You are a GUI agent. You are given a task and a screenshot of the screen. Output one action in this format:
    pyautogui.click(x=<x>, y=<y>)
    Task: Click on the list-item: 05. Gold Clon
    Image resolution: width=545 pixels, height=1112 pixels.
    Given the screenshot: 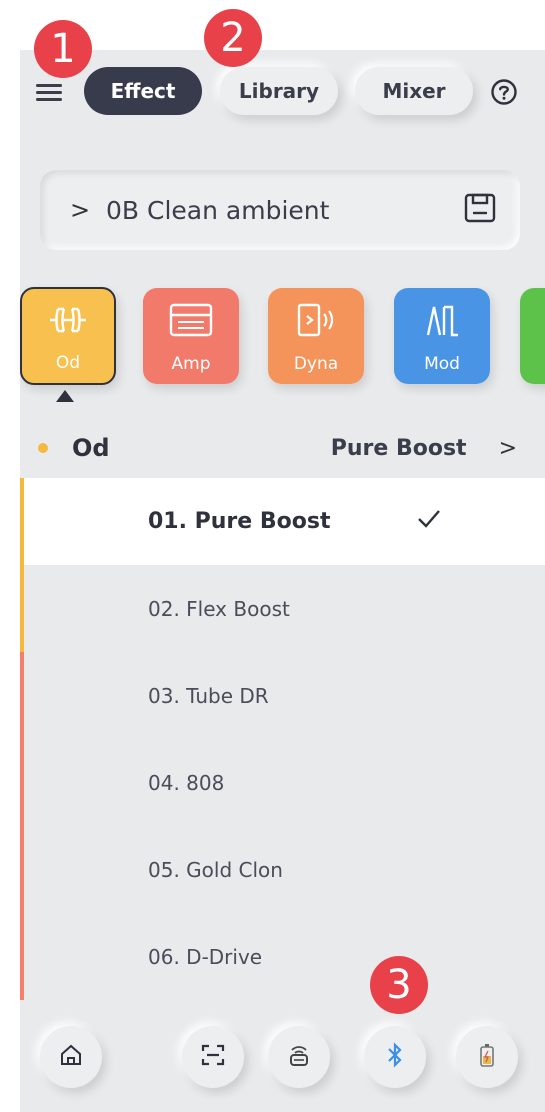 What is the action you would take?
    pyautogui.click(x=282, y=869)
    